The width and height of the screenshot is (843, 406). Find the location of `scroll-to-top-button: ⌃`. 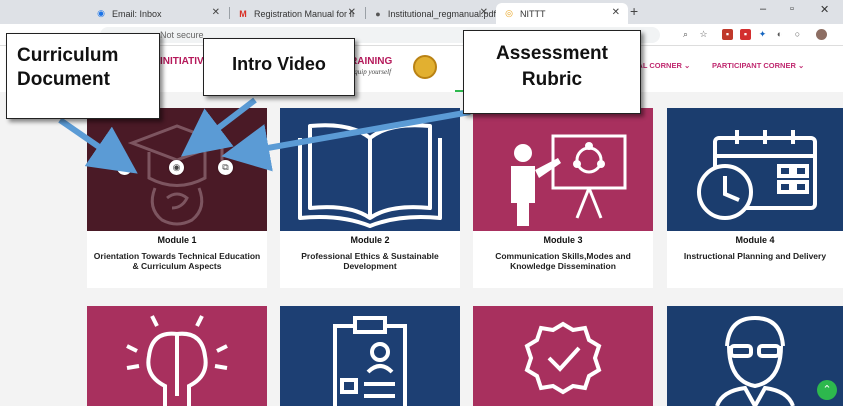

scroll-to-top-button: ⌃ is located at coordinates (827, 390).